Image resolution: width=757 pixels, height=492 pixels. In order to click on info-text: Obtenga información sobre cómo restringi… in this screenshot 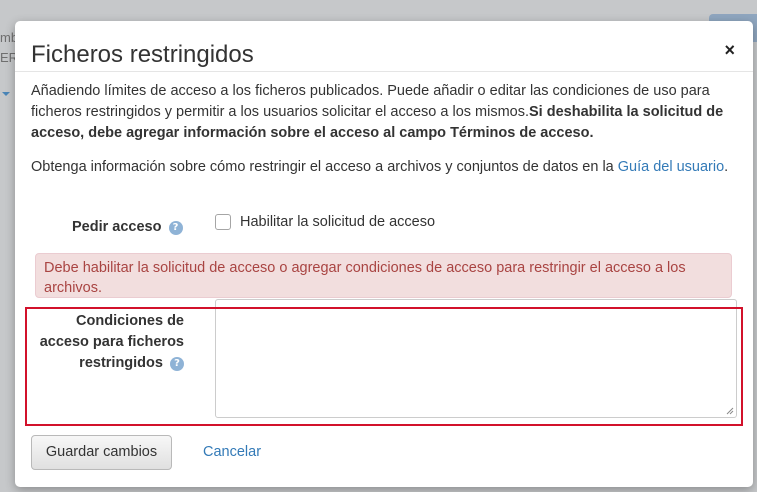, I will do `click(324, 167)`.